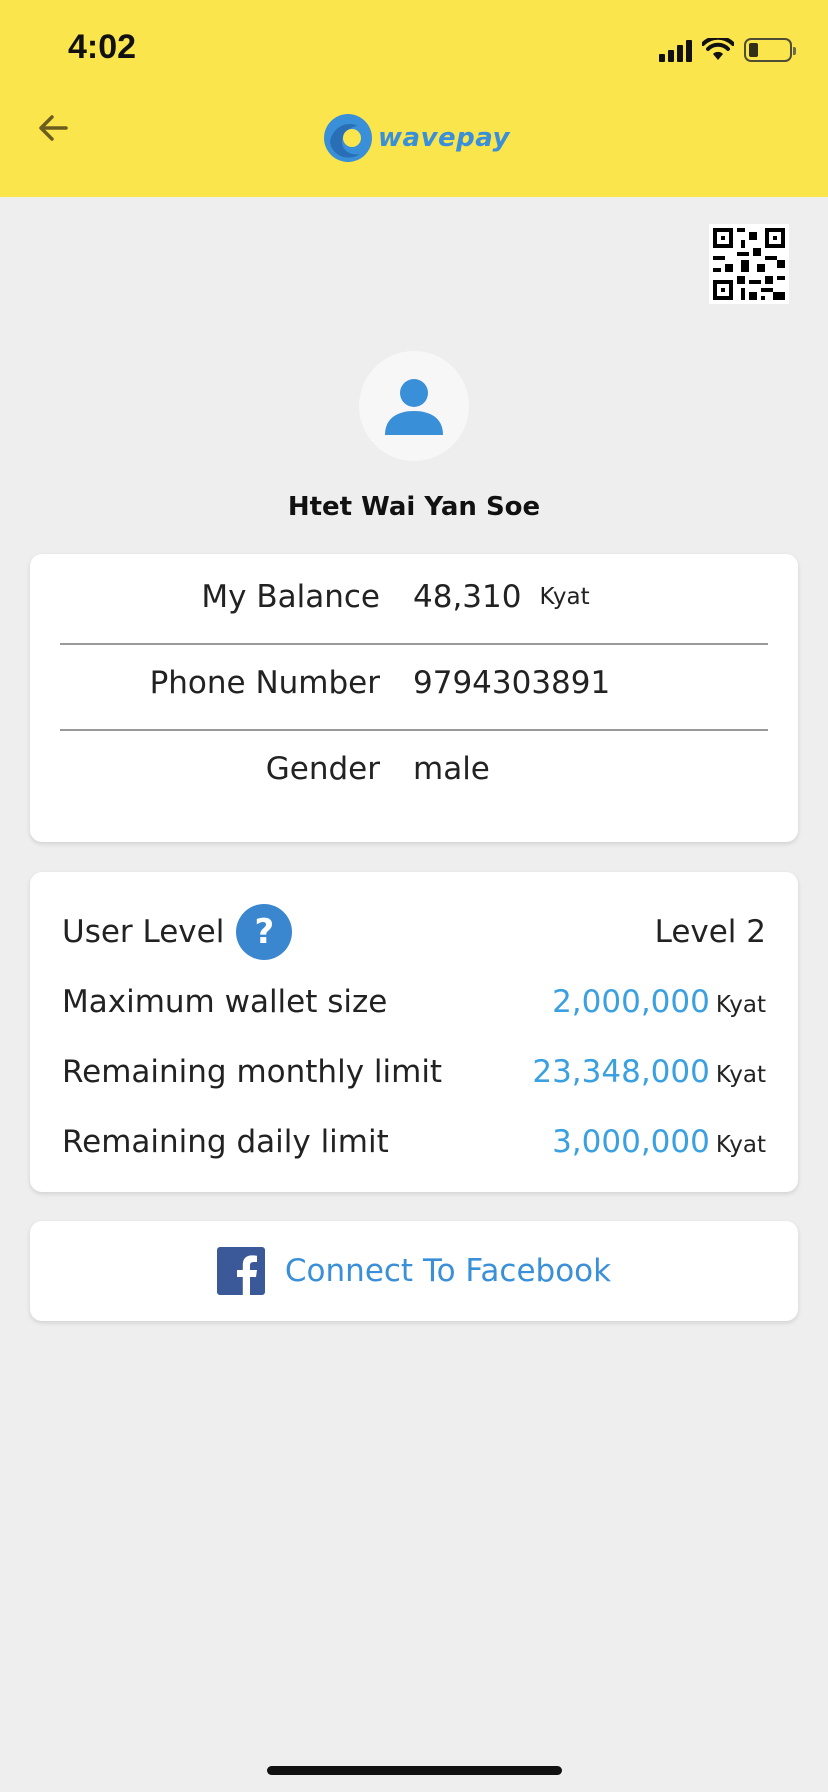 Image resolution: width=828 pixels, height=1792 pixels. I want to click on user-level-row: User Level ? Level 2, so click(414, 932).